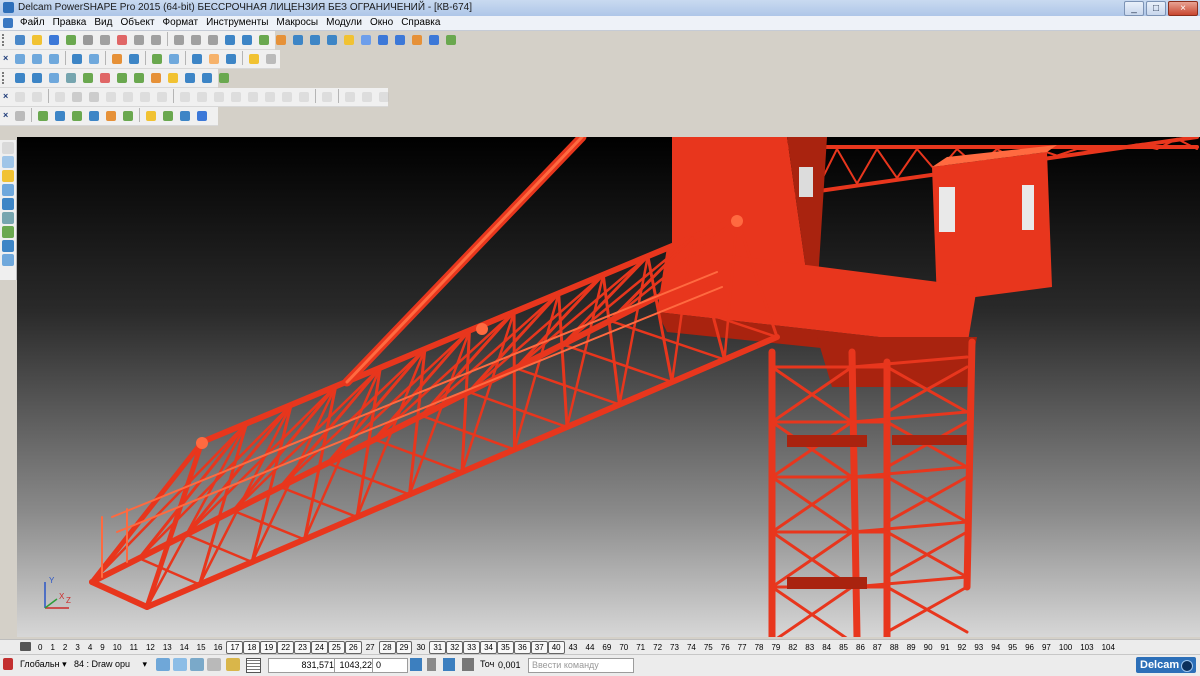 The image size is (1200, 676). Describe the element at coordinates (237, 23) in the screenshot. I see `menu-item: Инструменты` at that location.